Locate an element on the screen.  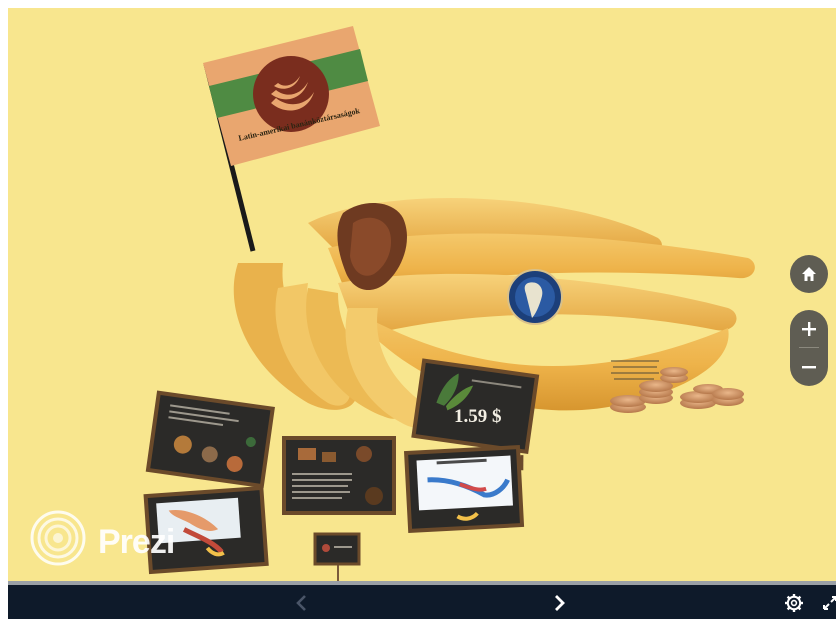
previous-button is located at coordinates (302, 603).